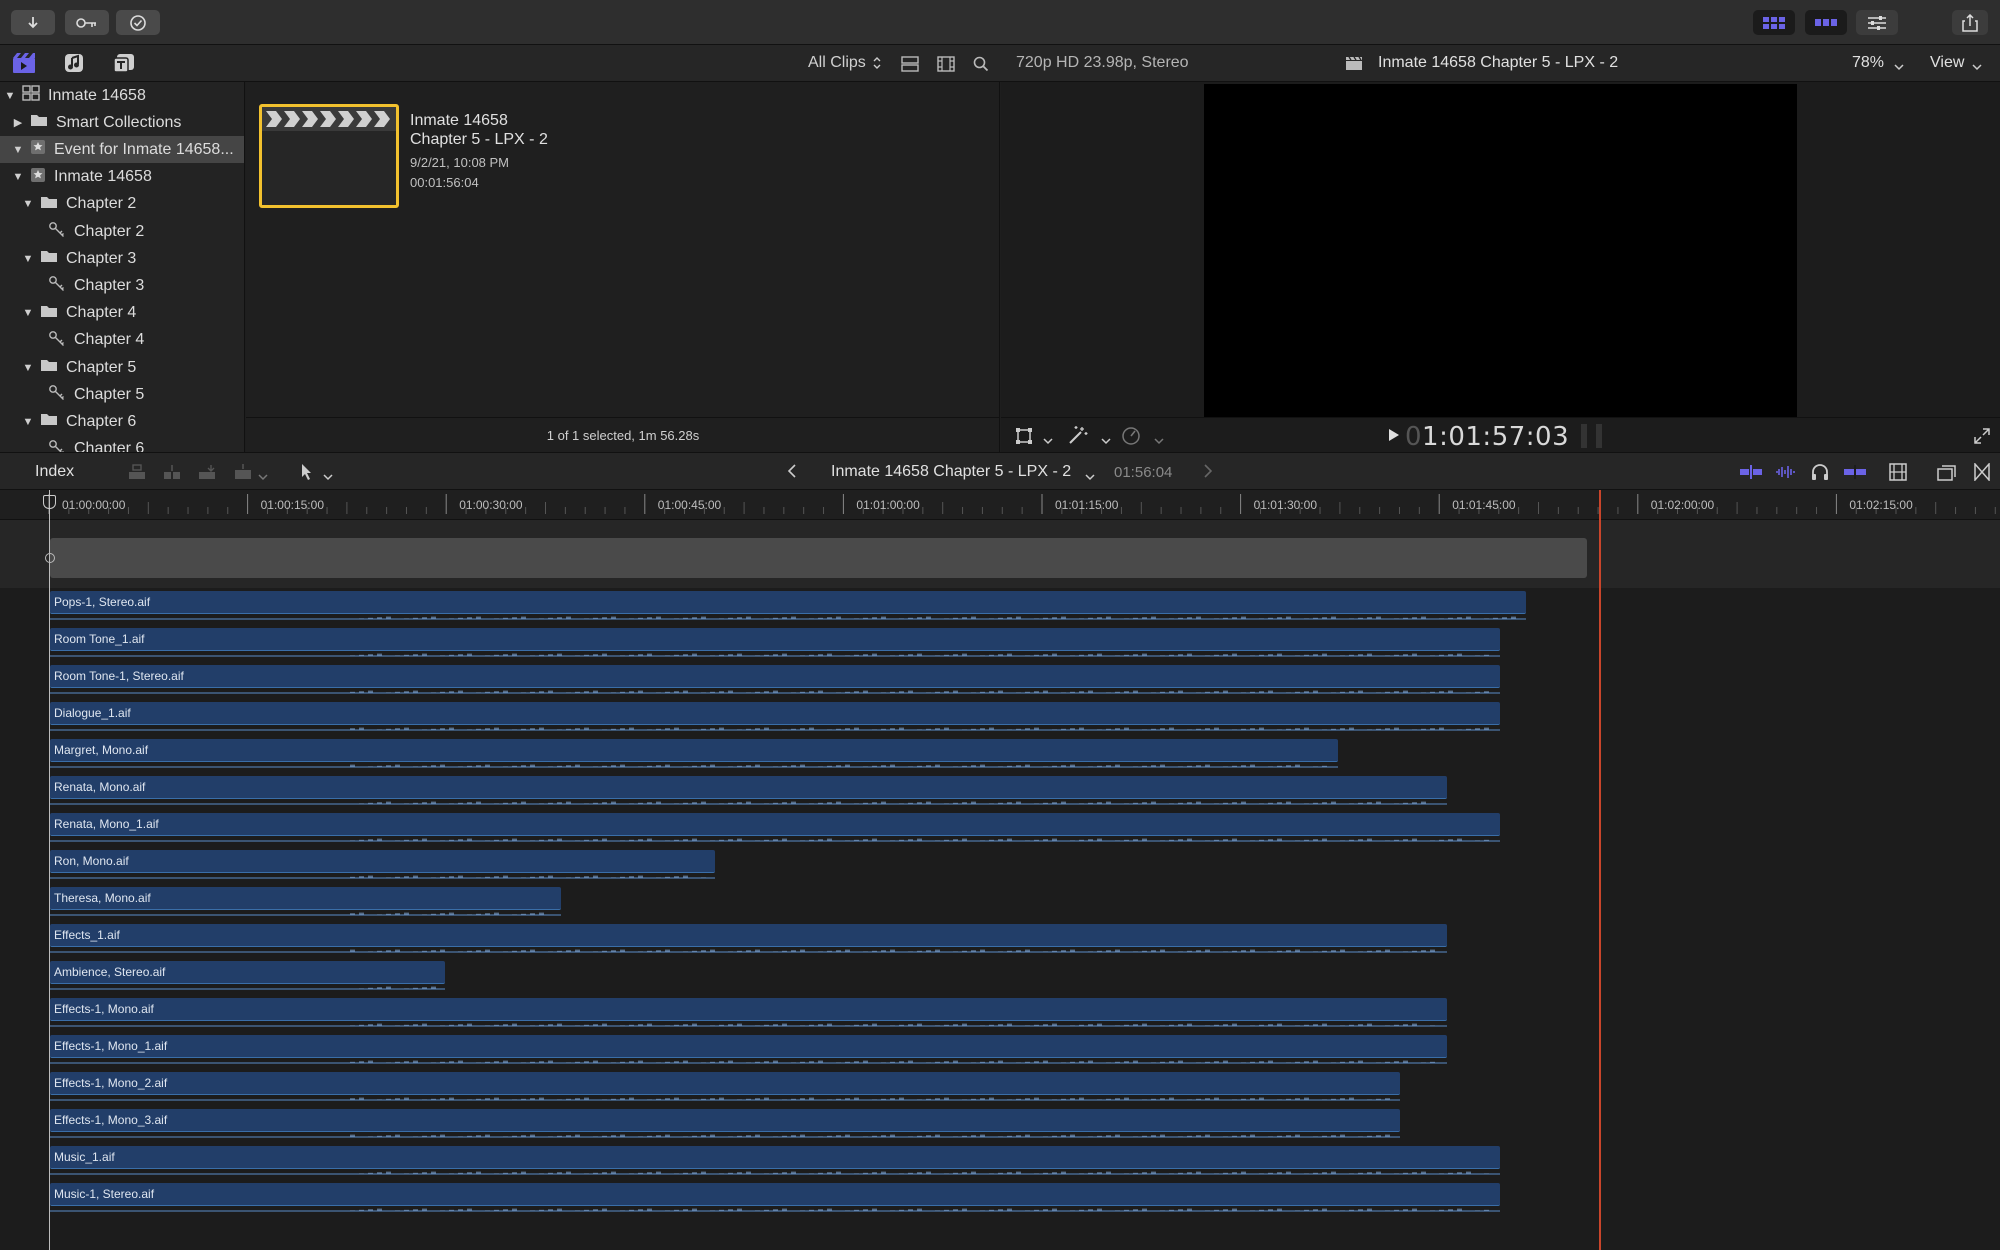 The image size is (2000, 1250). Describe the element at coordinates (877, 65) in the screenshot. I see `updown-chevron-icon` at that location.